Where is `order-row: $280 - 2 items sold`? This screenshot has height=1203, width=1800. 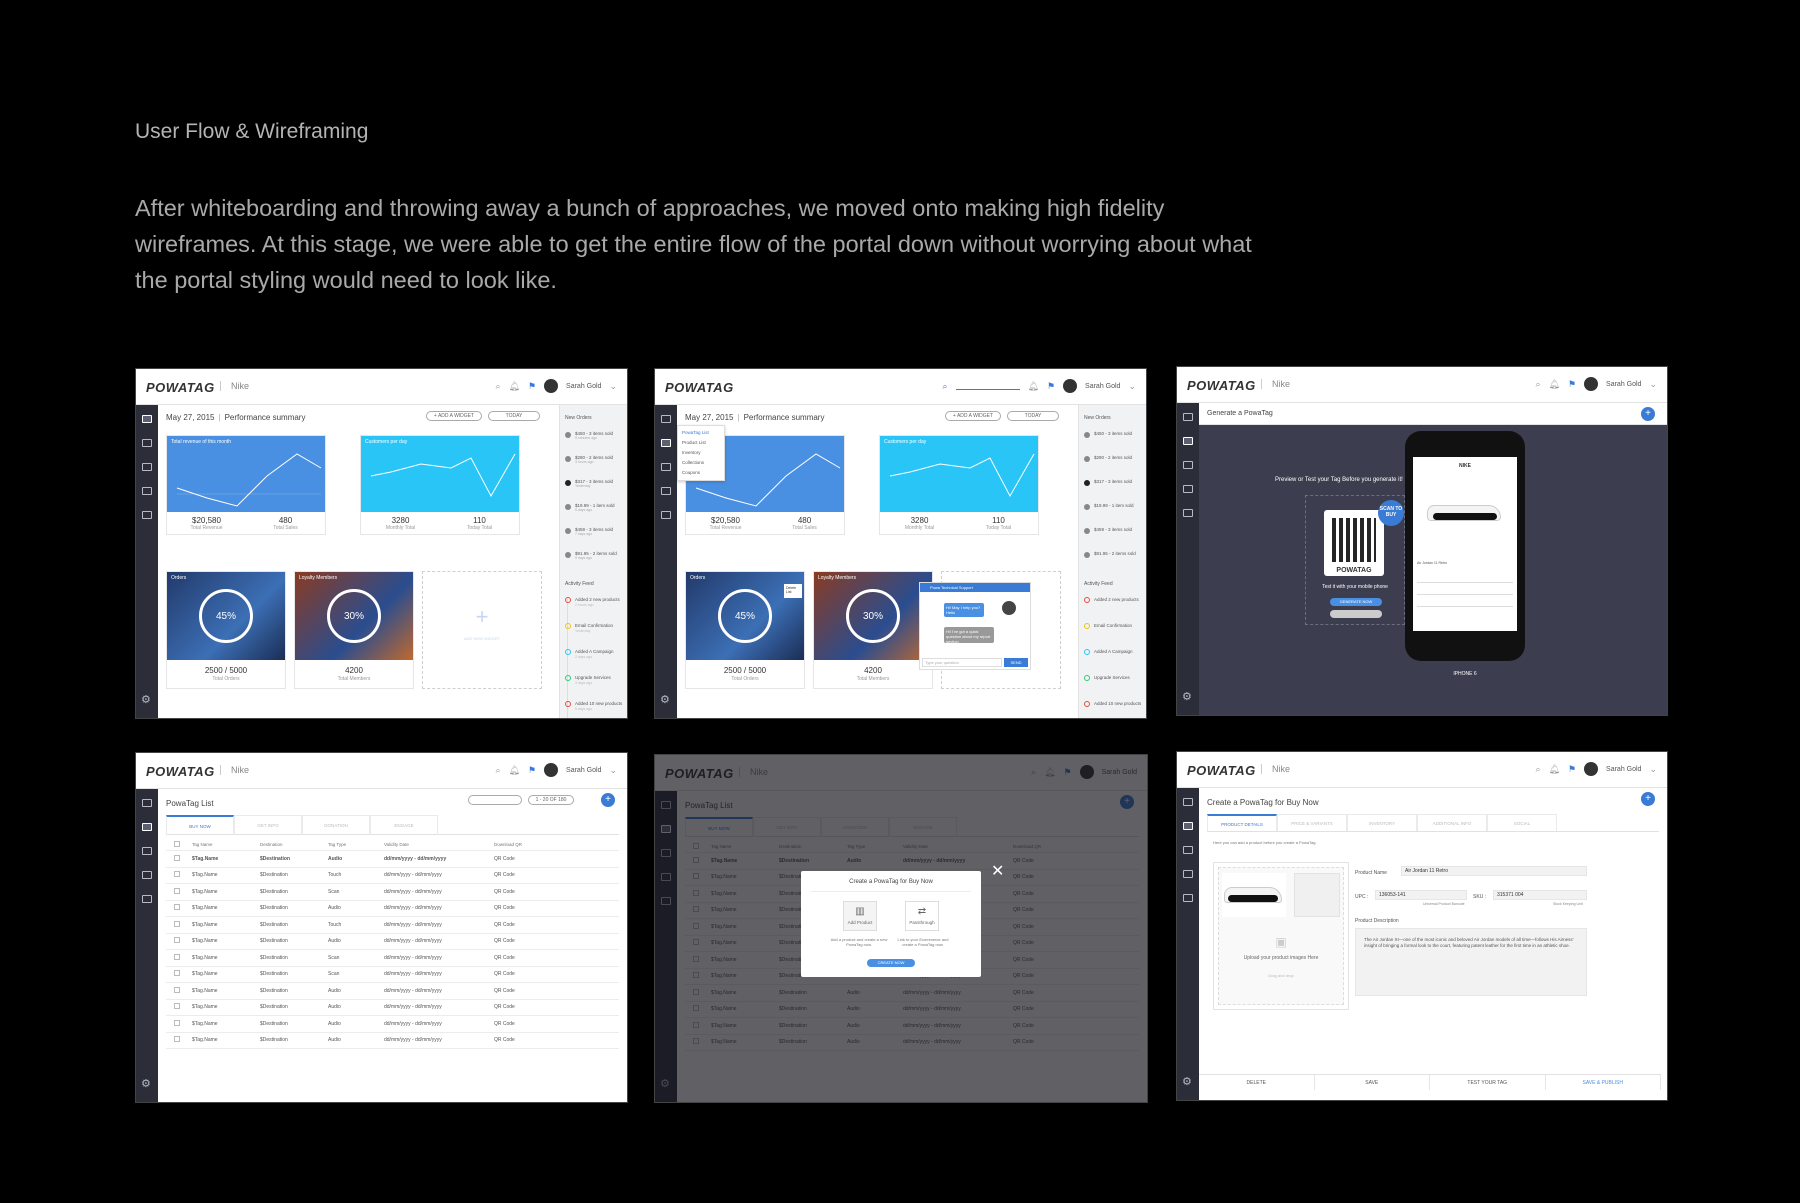 order-row: $280 - 2 items sold is located at coordinates (1113, 462).